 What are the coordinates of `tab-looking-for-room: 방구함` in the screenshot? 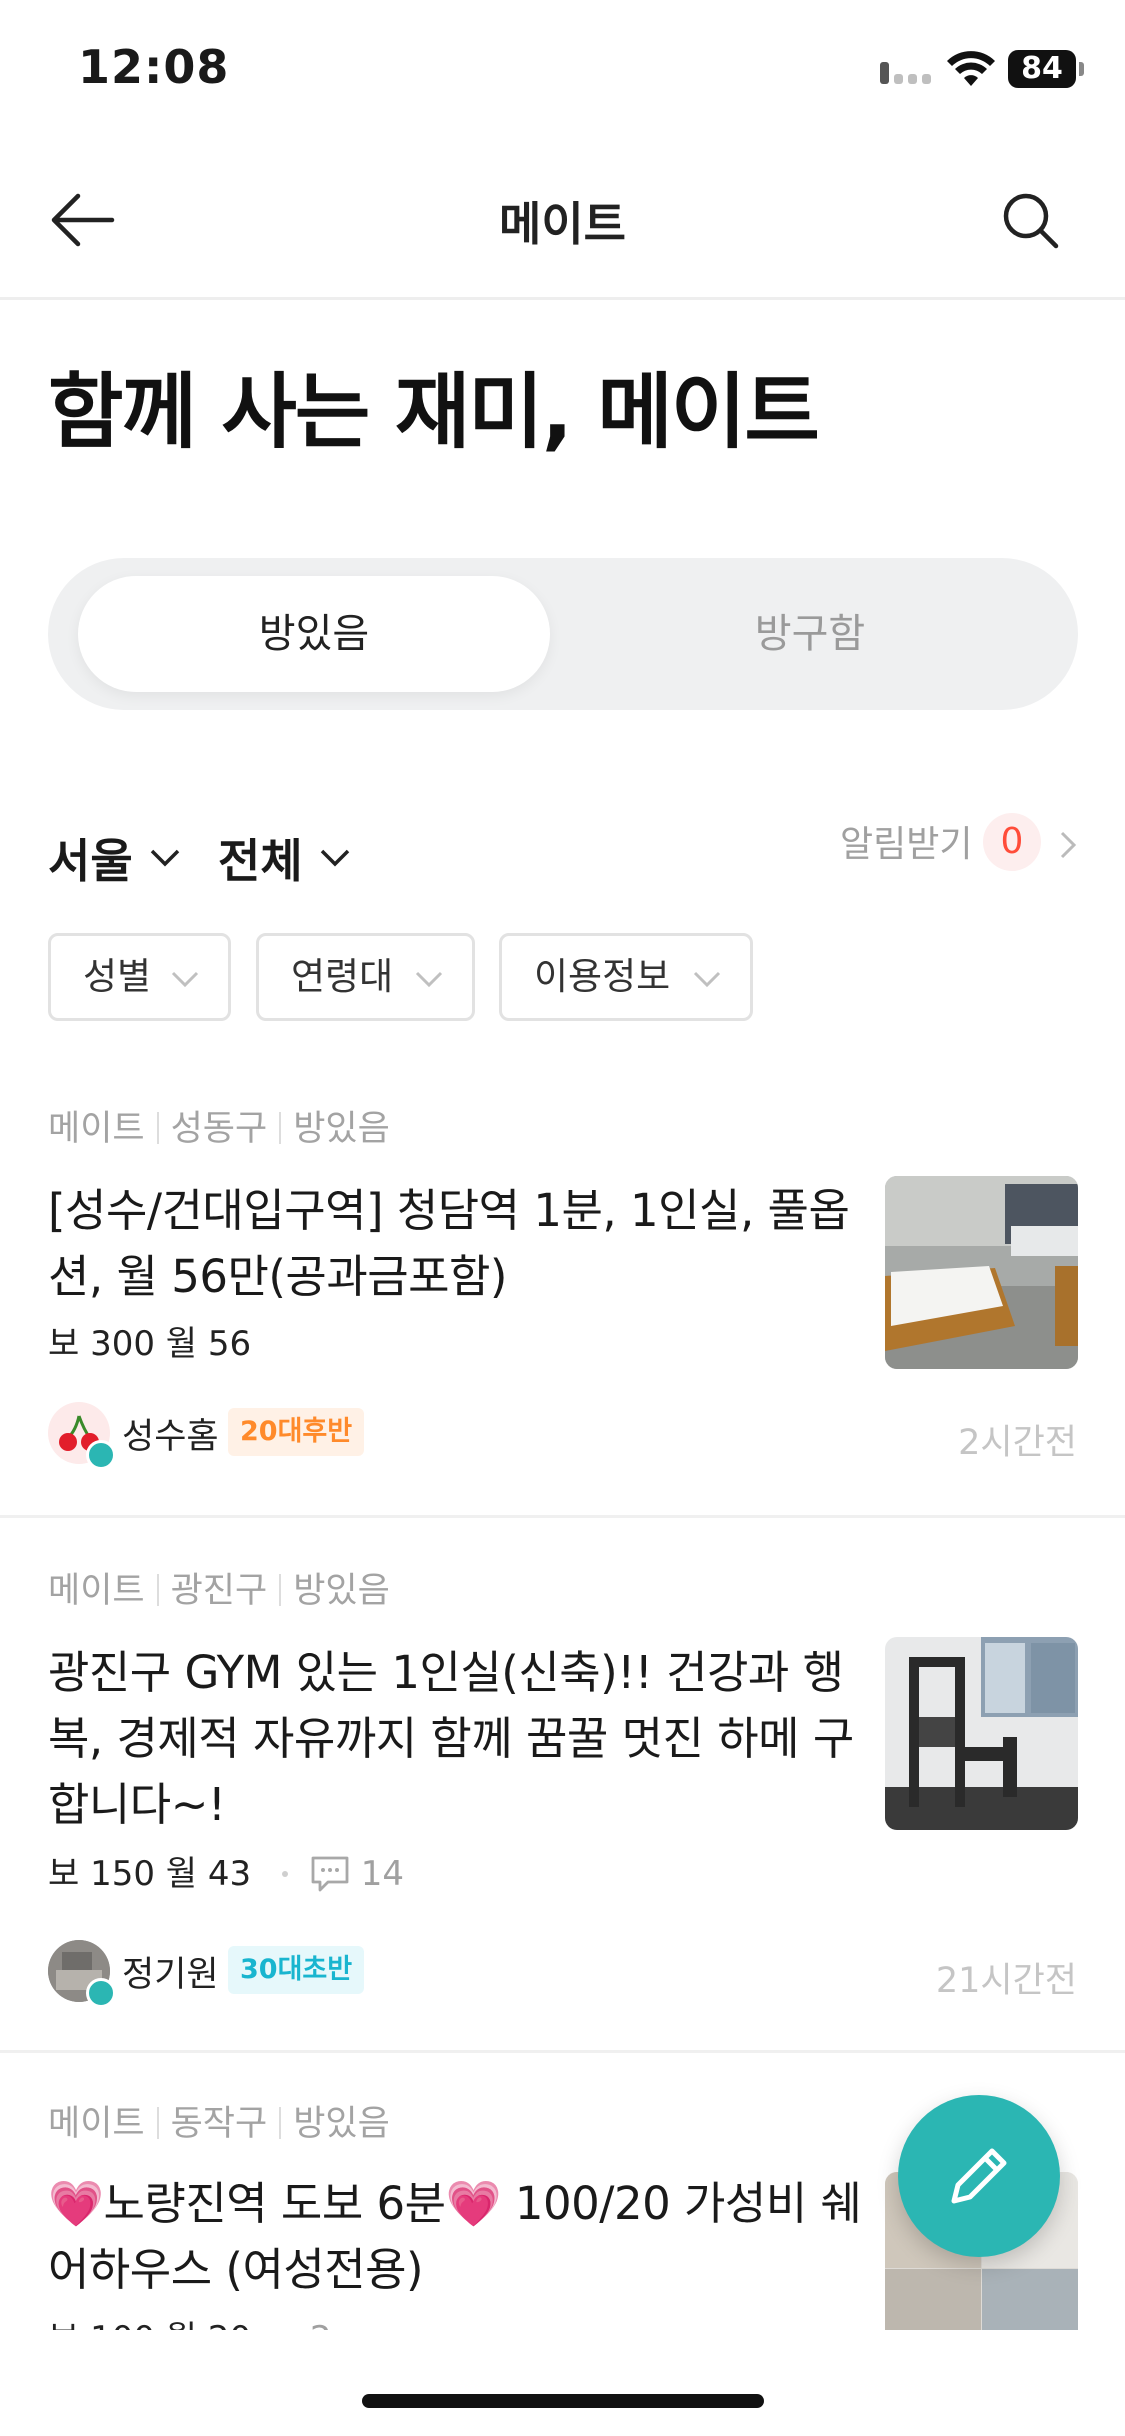 It's located at (810, 634).